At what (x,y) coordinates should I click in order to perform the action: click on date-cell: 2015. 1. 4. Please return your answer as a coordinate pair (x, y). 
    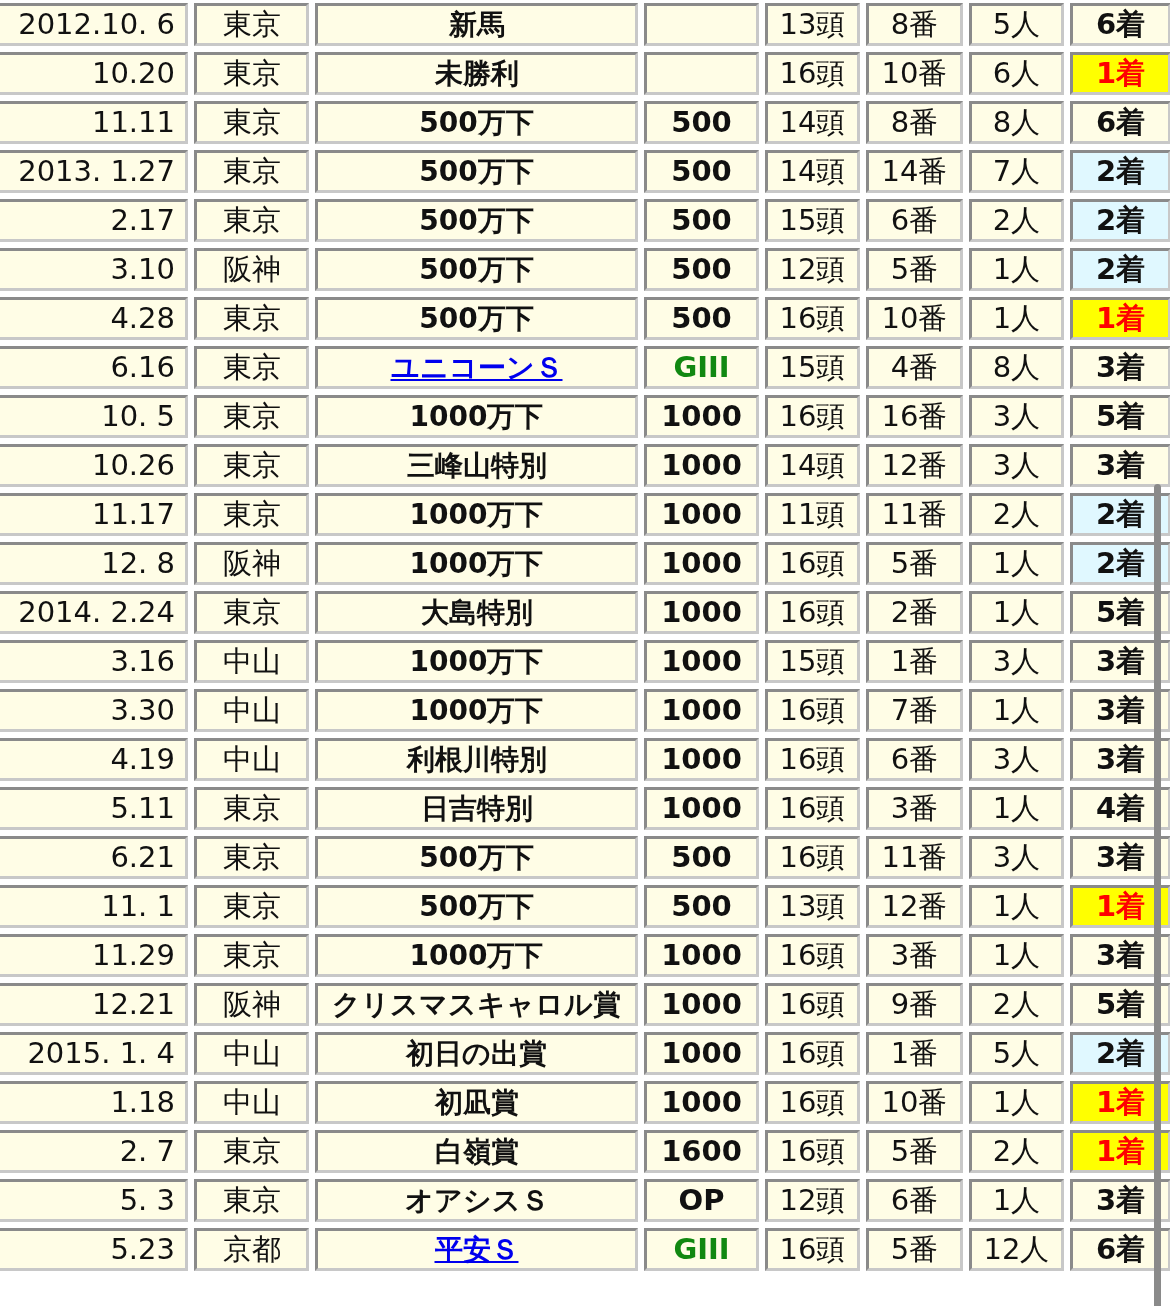
    Looking at the image, I should click on (94, 1053).